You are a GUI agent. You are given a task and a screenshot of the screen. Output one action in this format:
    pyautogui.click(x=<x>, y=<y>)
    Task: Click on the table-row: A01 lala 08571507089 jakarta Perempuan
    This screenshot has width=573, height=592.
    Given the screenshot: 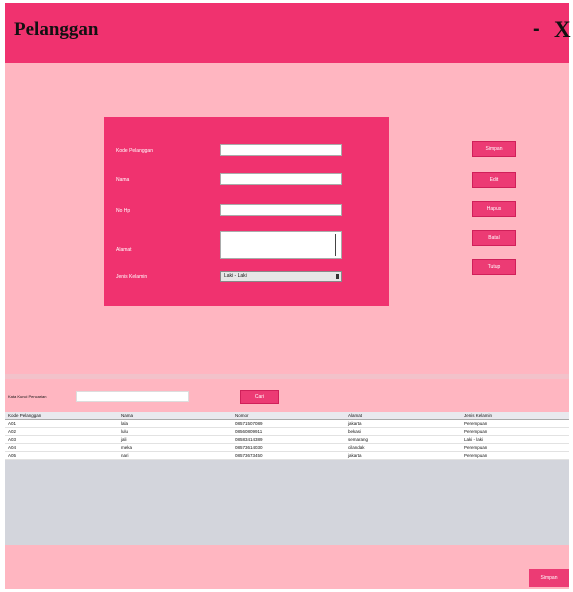 What is the action you would take?
    pyautogui.click(x=287, y=424)
    